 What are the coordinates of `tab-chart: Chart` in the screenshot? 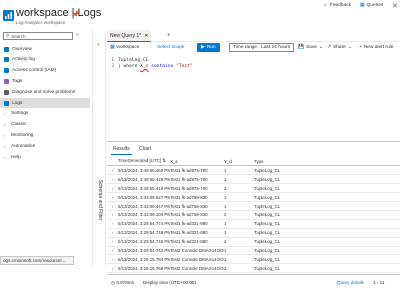 It's located at (145, 150).